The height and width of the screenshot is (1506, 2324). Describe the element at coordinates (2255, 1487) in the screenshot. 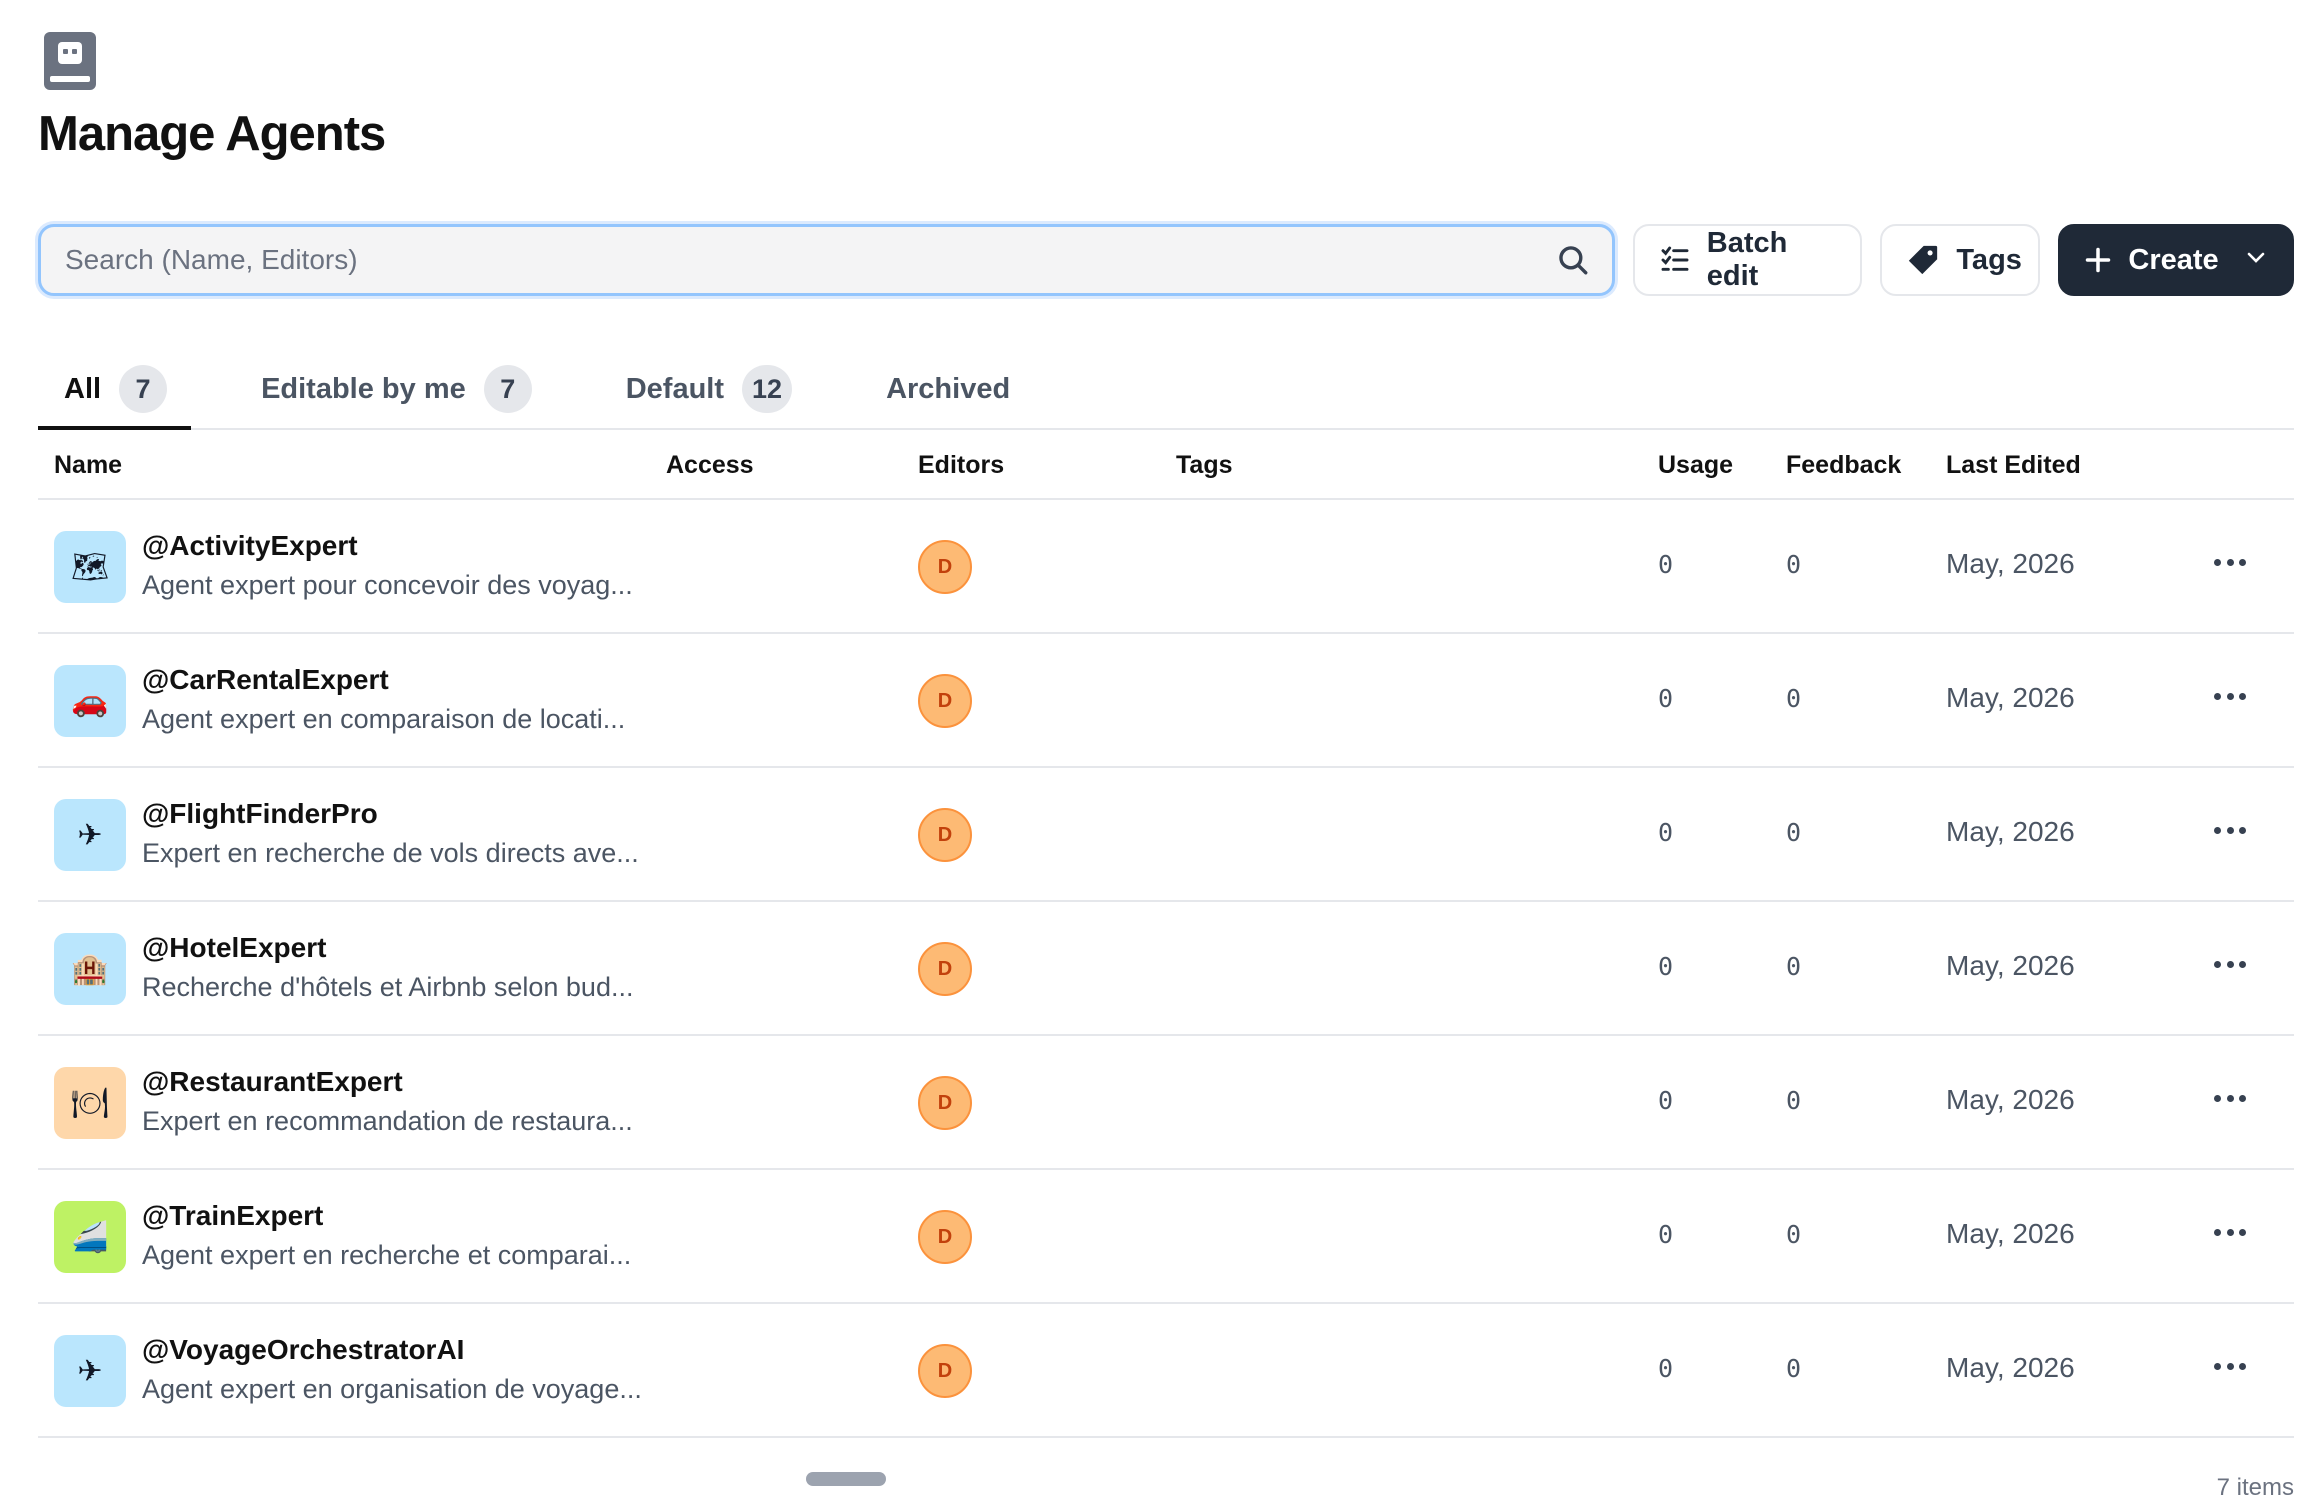

I see `items-count: 7 items` at that location.